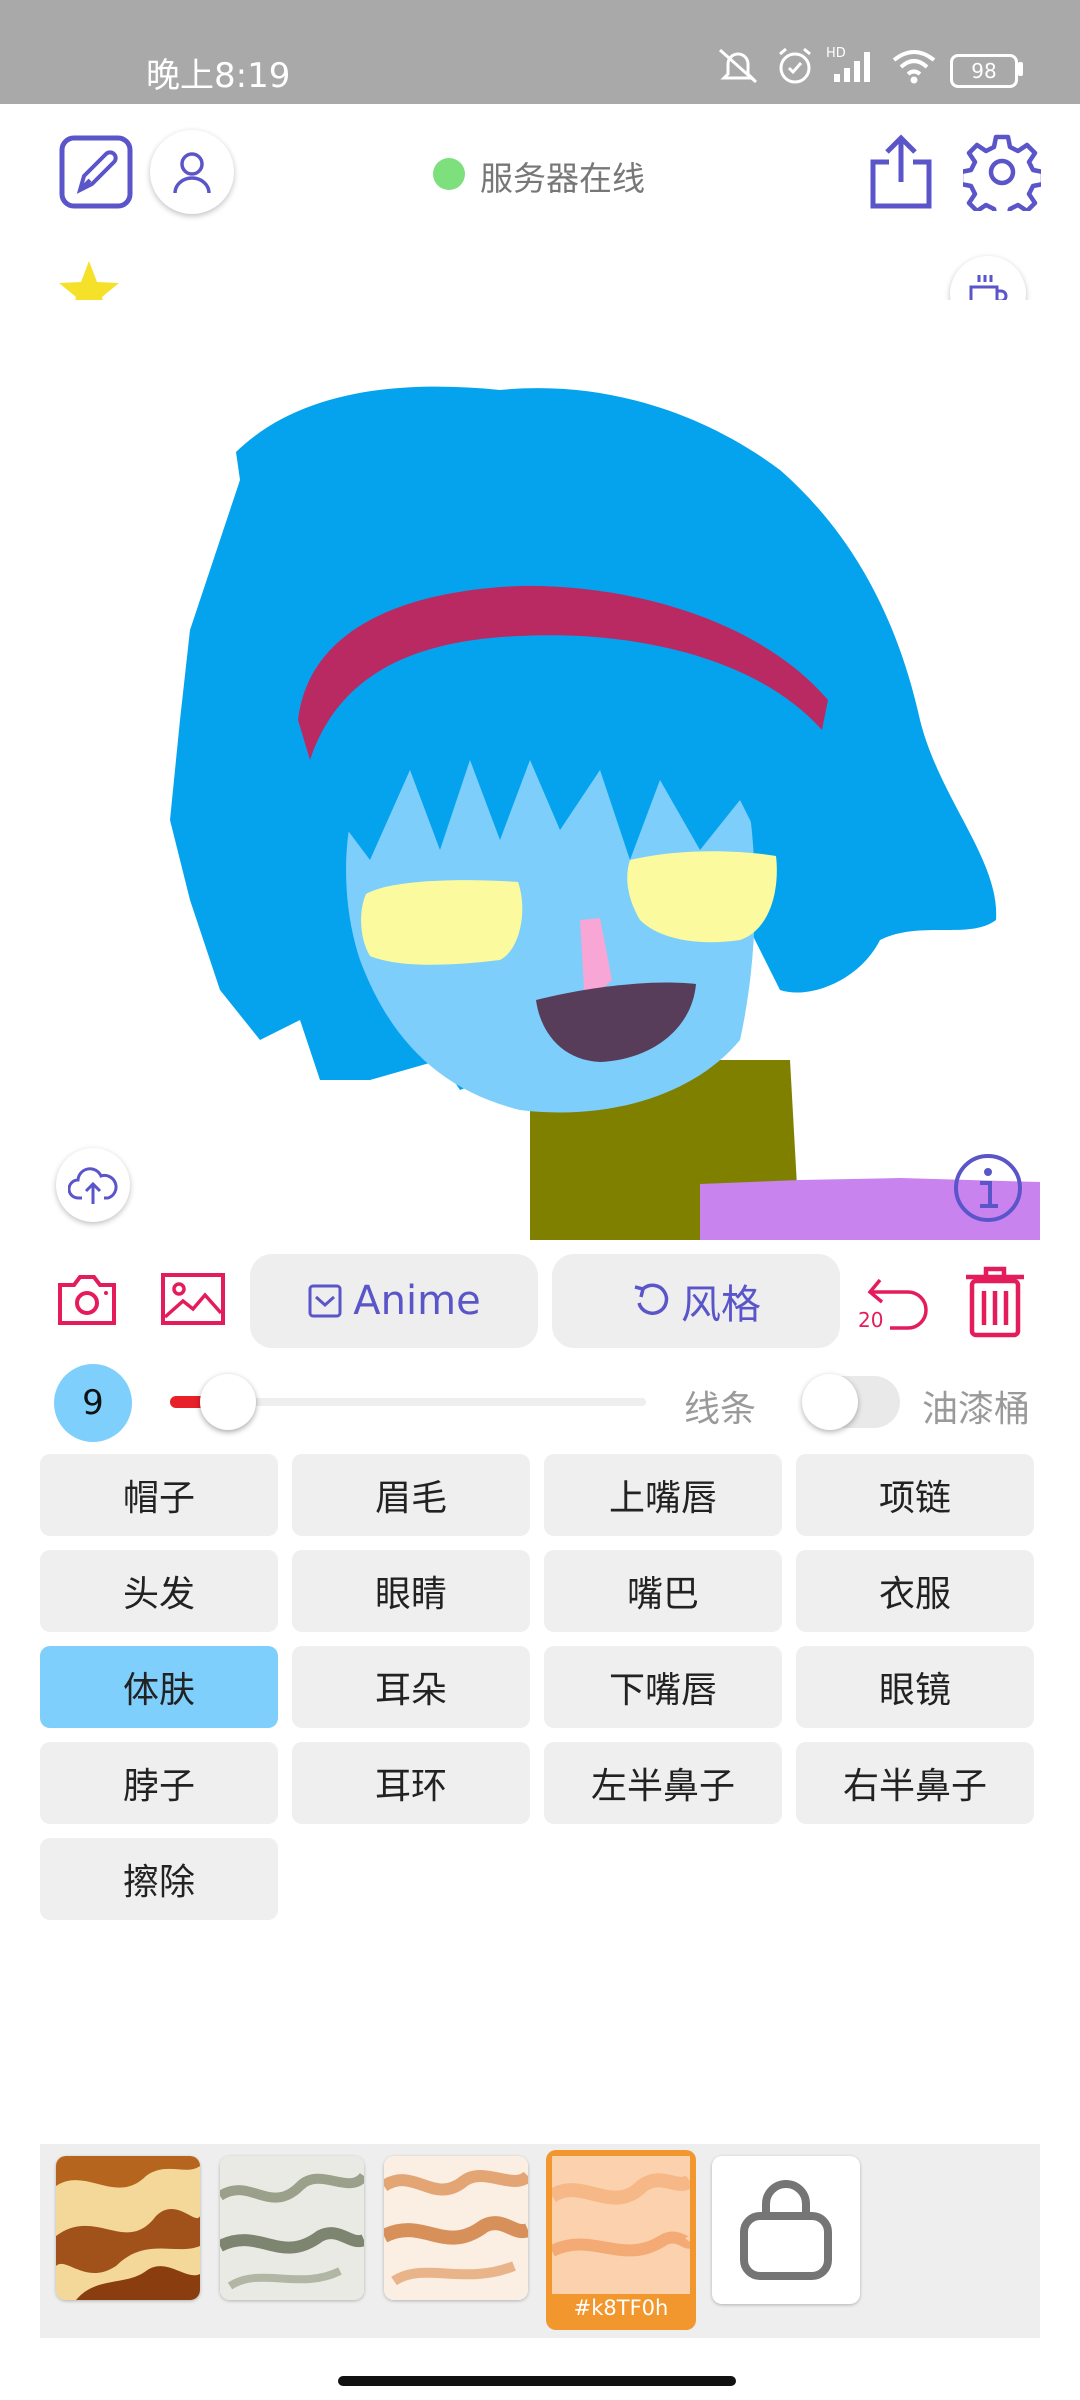 This screenshot has width=1080, height=2400. I want to click on battery-indicator: 98, so click(984, 71).